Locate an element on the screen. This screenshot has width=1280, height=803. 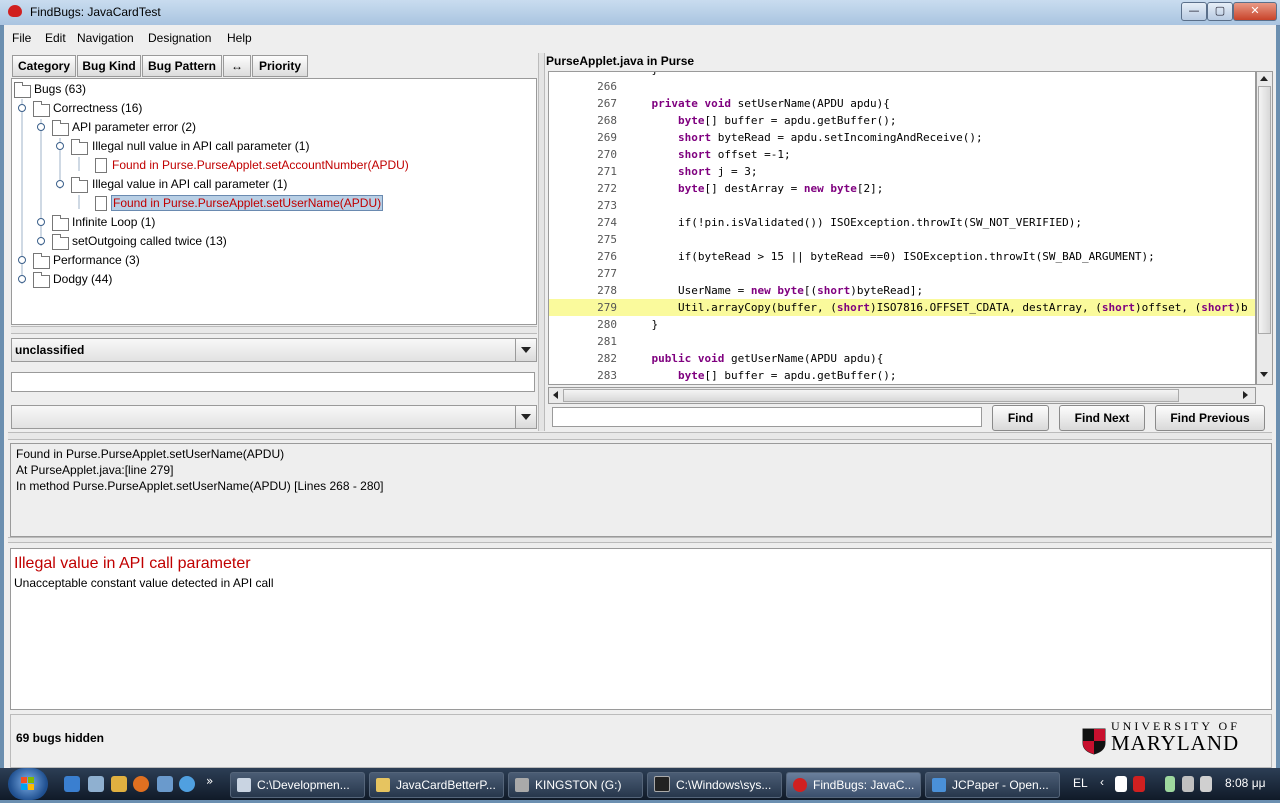
taskbar-item-kingston: KINGSTON (G:) is located at coordinates (575, 785).